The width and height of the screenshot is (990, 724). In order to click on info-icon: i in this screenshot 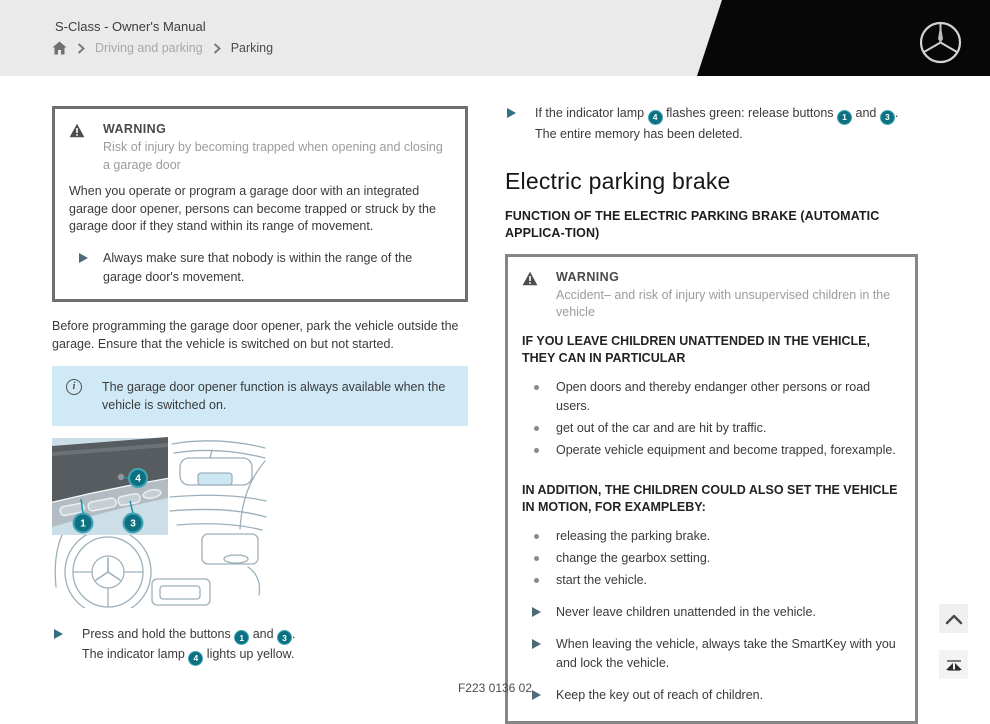, I will do `click(74, 386)`.